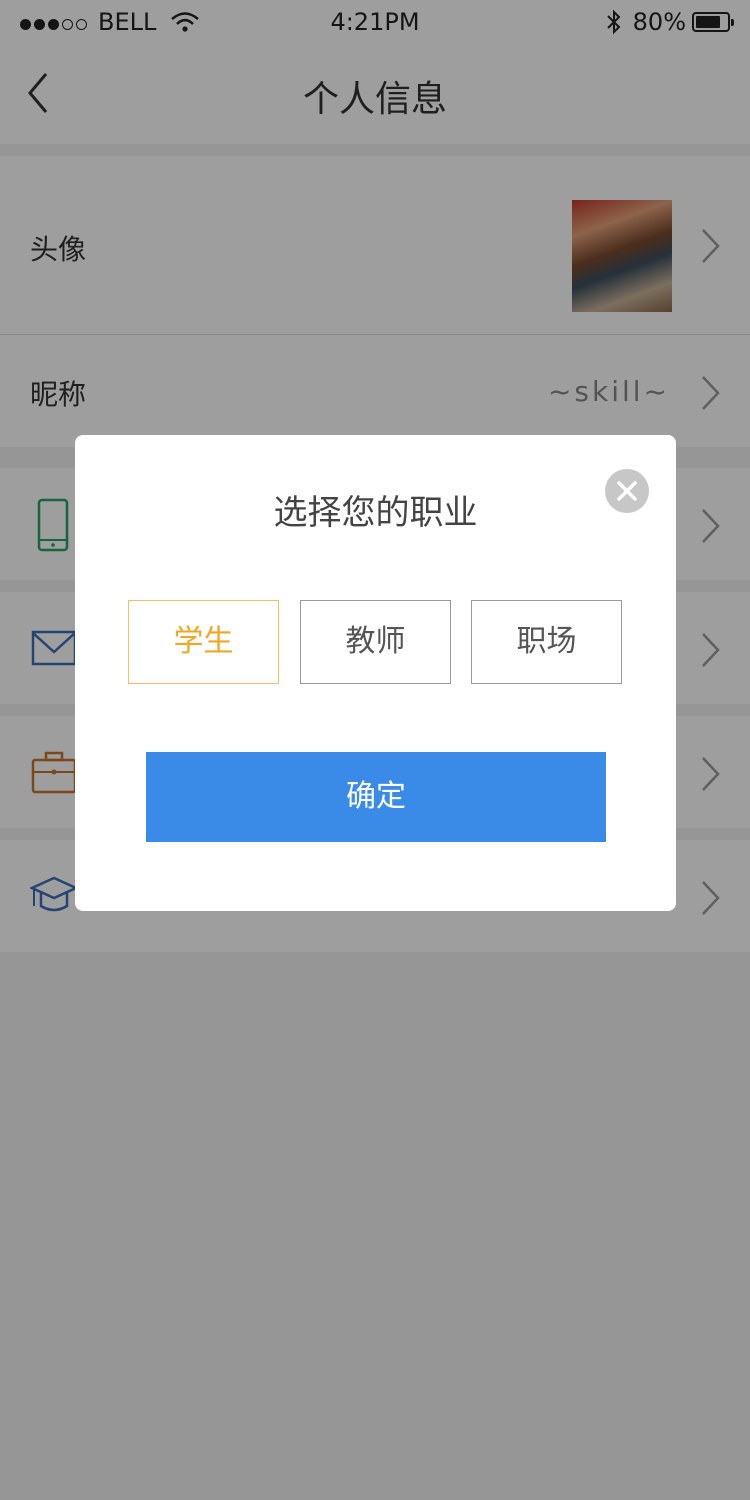 Image resolution: width=750 pixels, height=1500 pixels. I want to click on option-teacher: 教师, so click(375, 642).